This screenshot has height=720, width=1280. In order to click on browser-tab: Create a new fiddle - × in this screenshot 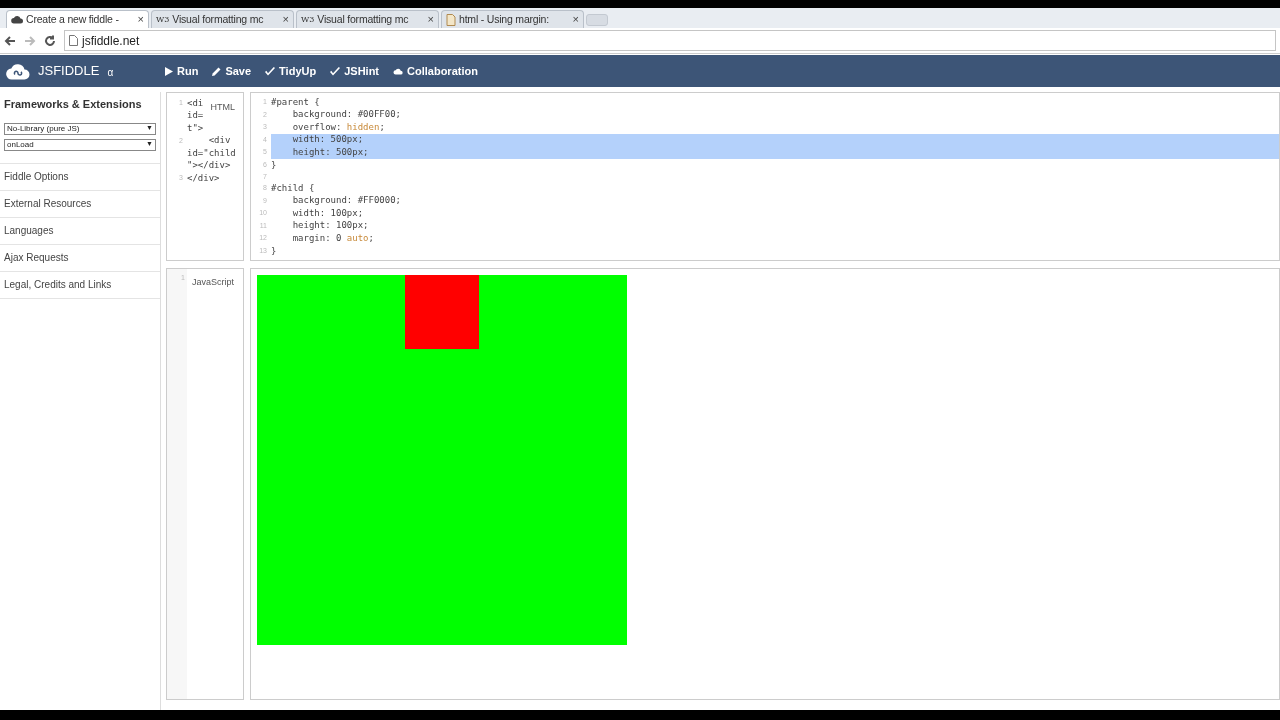, I will do `click(77, 19)`.